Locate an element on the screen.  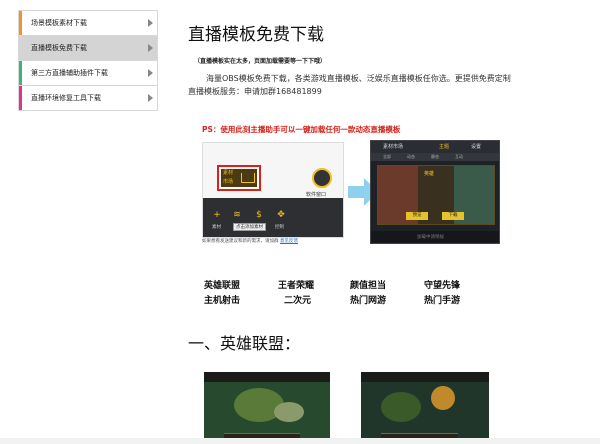
feedback-hint: 如果想看发送建议和新的需求，请加群 意见反馈 is located at coordinates (272, 241).